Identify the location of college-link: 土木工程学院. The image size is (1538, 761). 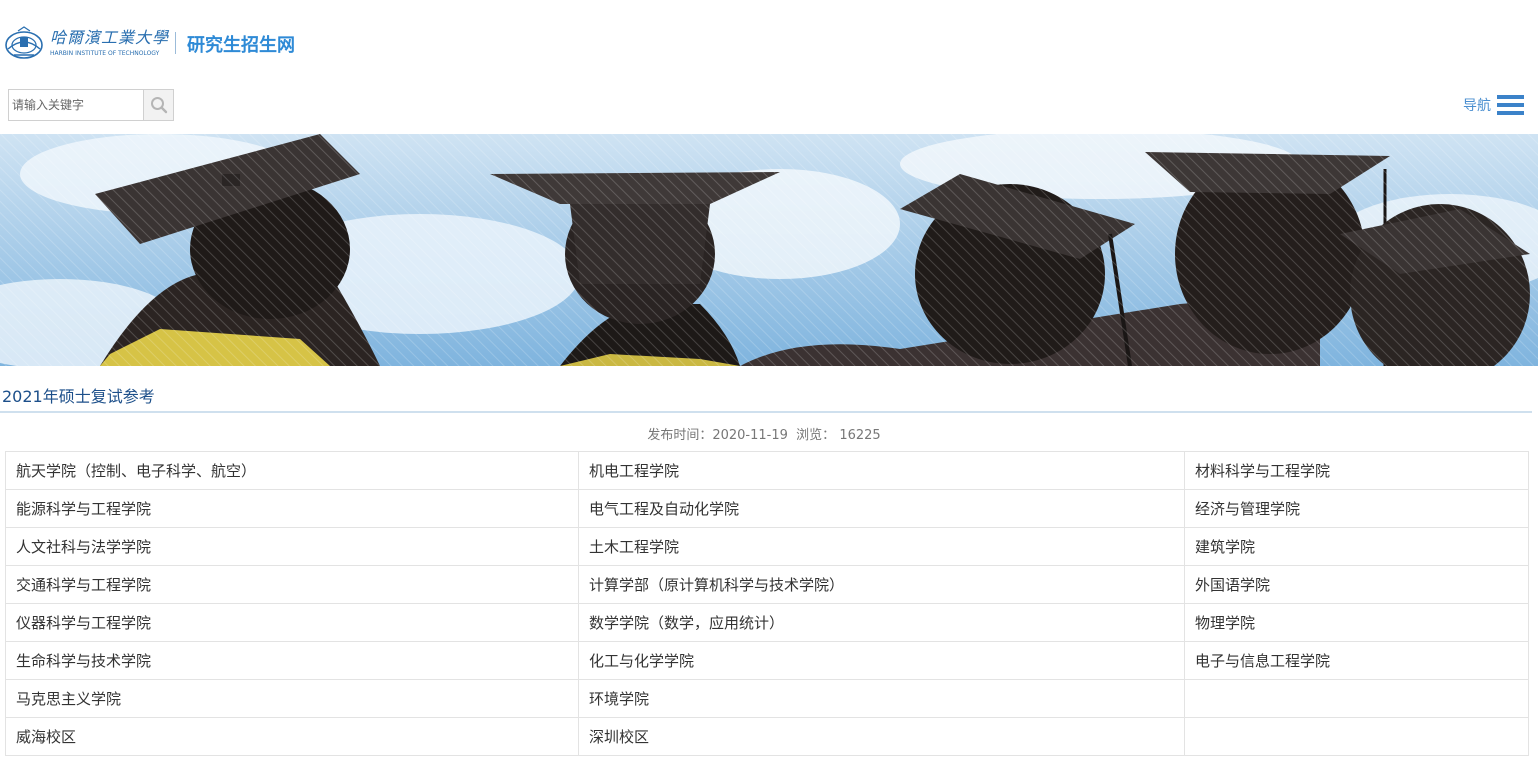
(881, 546).